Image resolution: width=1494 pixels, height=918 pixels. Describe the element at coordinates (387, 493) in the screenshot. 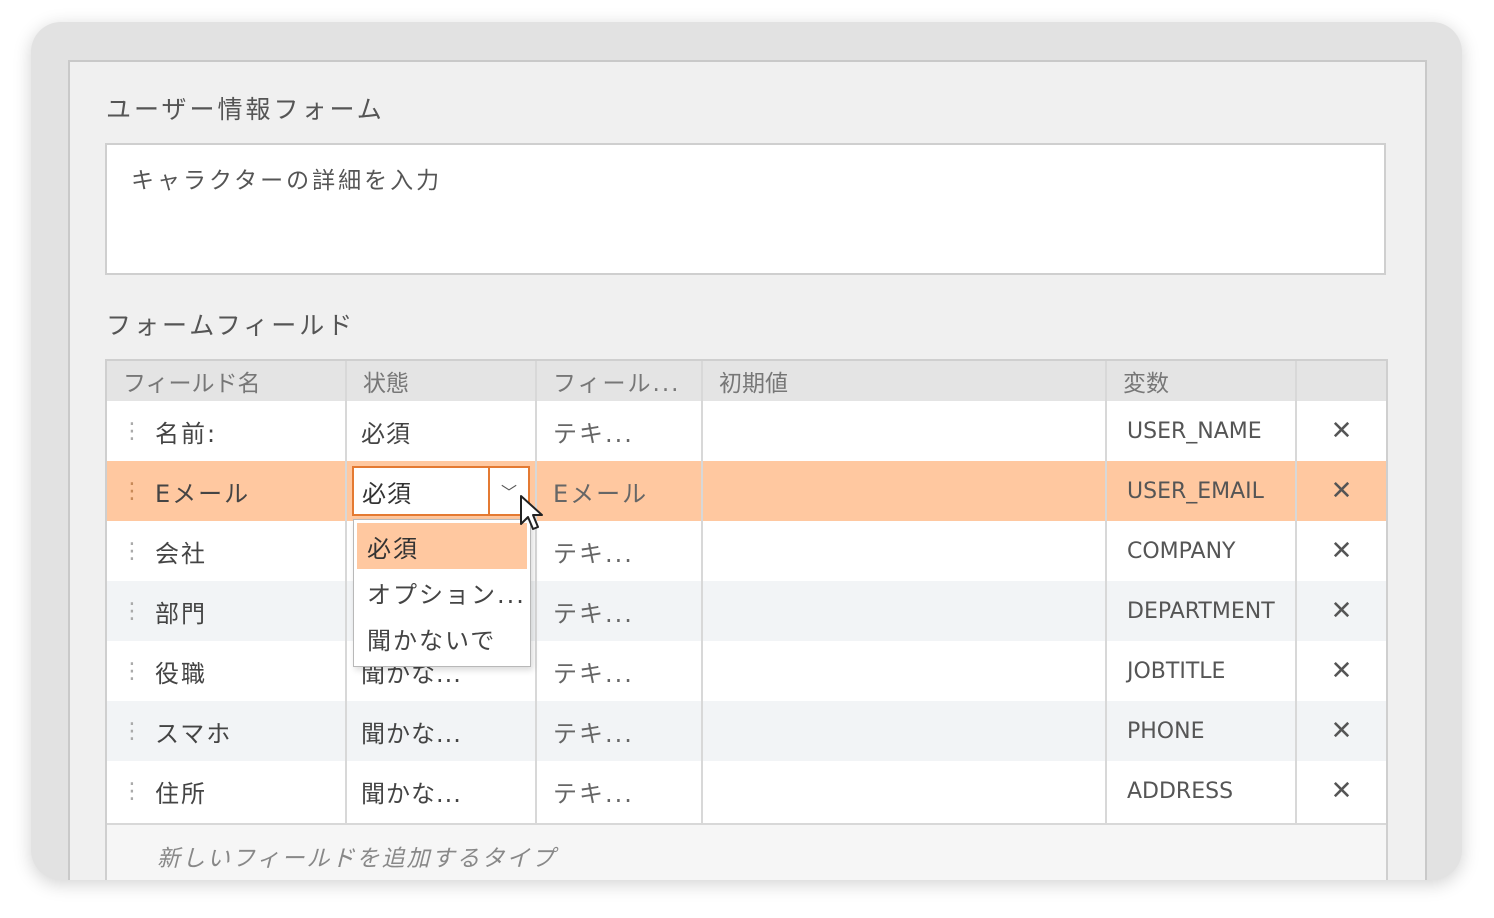

I see `status-select-value: 必須` at that location.